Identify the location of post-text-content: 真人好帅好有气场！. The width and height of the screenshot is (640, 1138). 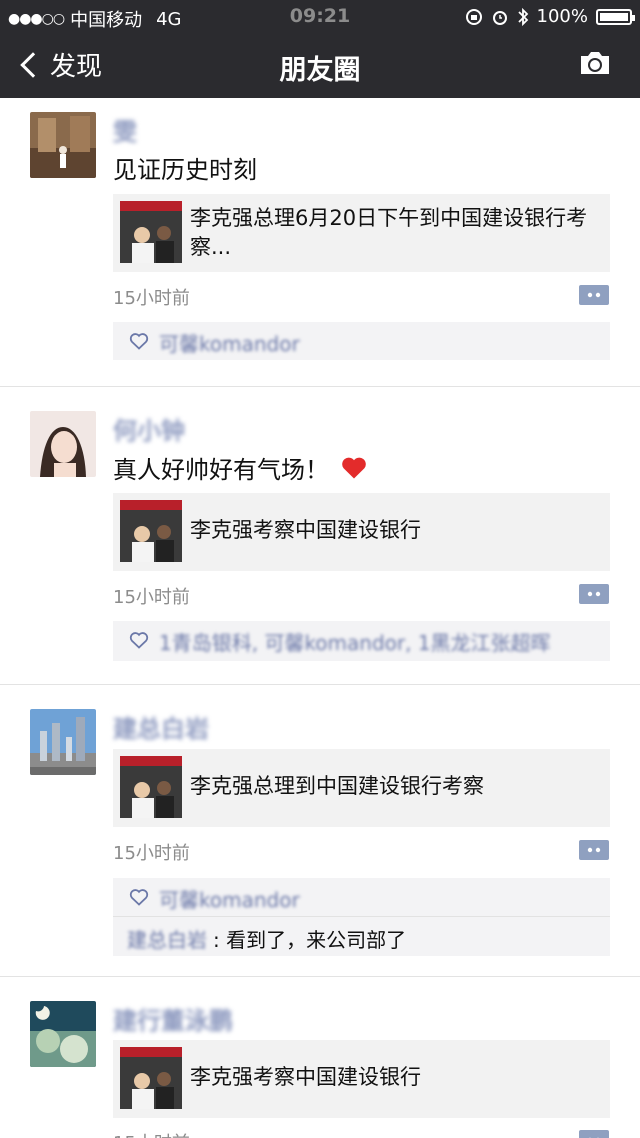
(221, 470).